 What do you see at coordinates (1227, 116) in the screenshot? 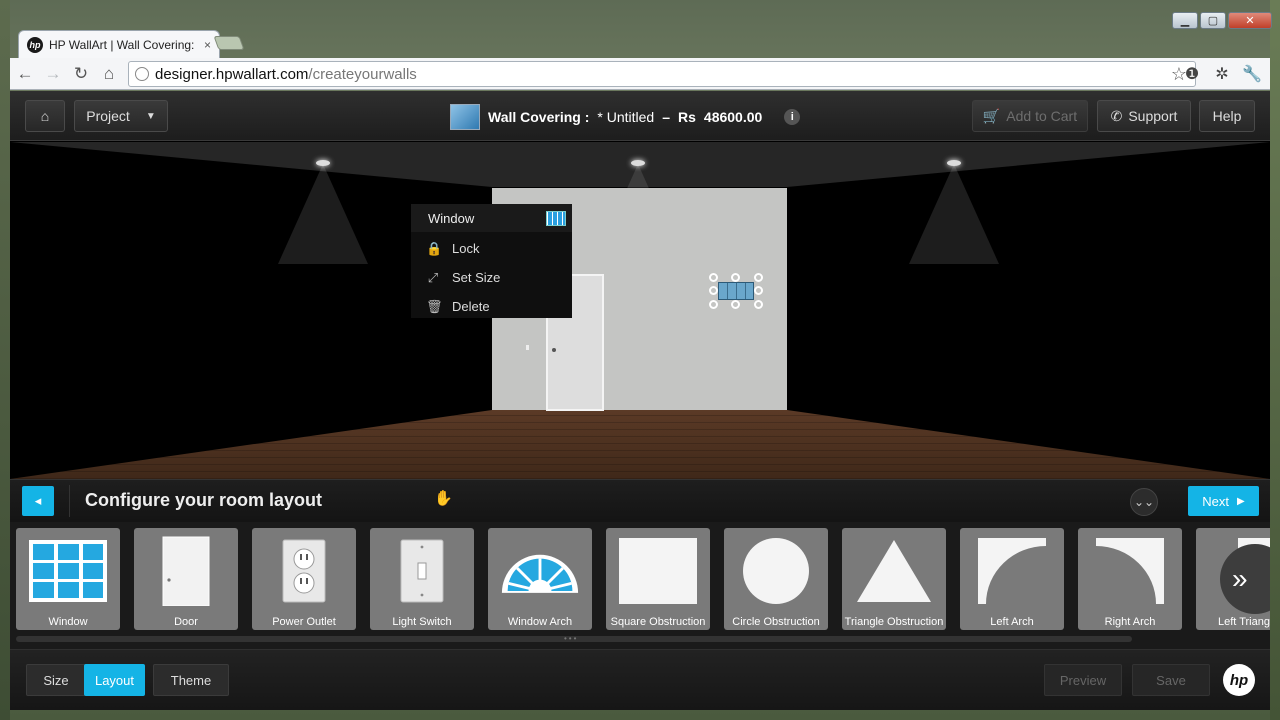
I see `help-button: Help` at bounding box center [1227, 116].